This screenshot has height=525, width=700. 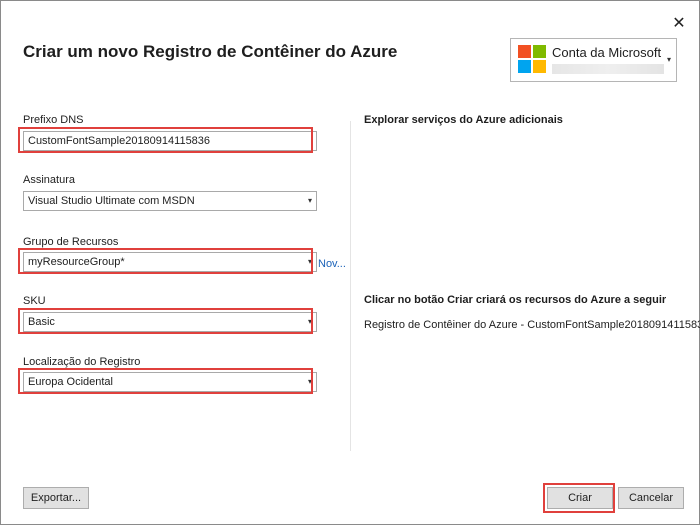 What do you see at coordinates (119, 141) in the screenshot?
I see `dns-prefix-value: CustomFontSample20180914115836` at bounding box center [119, 141].